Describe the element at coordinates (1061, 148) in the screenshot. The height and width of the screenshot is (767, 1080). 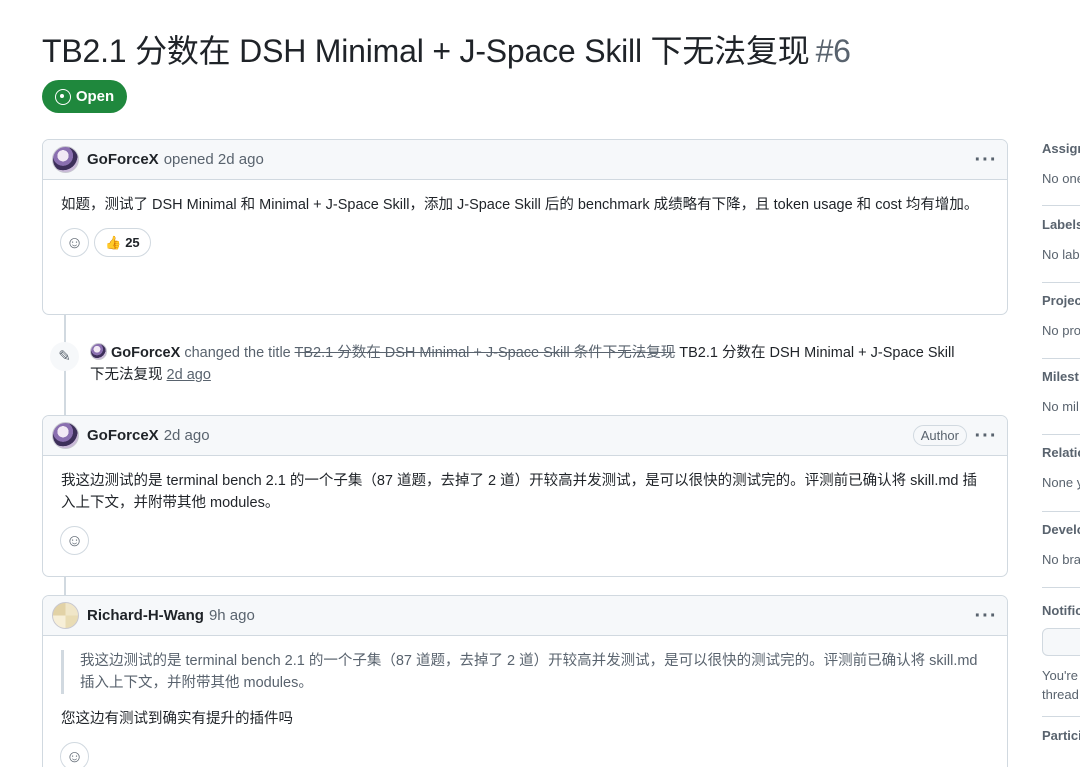
I see `sidebar-heading: Assign` at that location.